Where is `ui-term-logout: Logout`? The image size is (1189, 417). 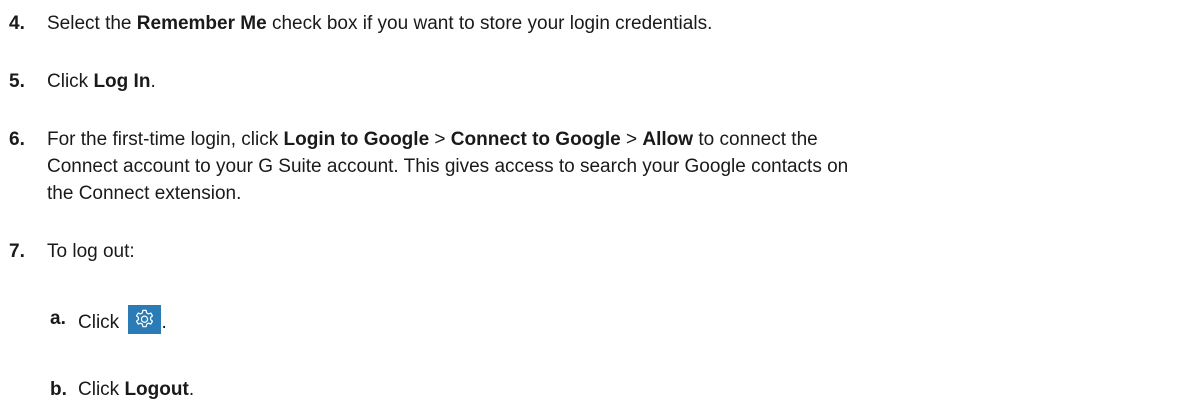
ui-term-logout: Logout is located at coordinates (156, 389).